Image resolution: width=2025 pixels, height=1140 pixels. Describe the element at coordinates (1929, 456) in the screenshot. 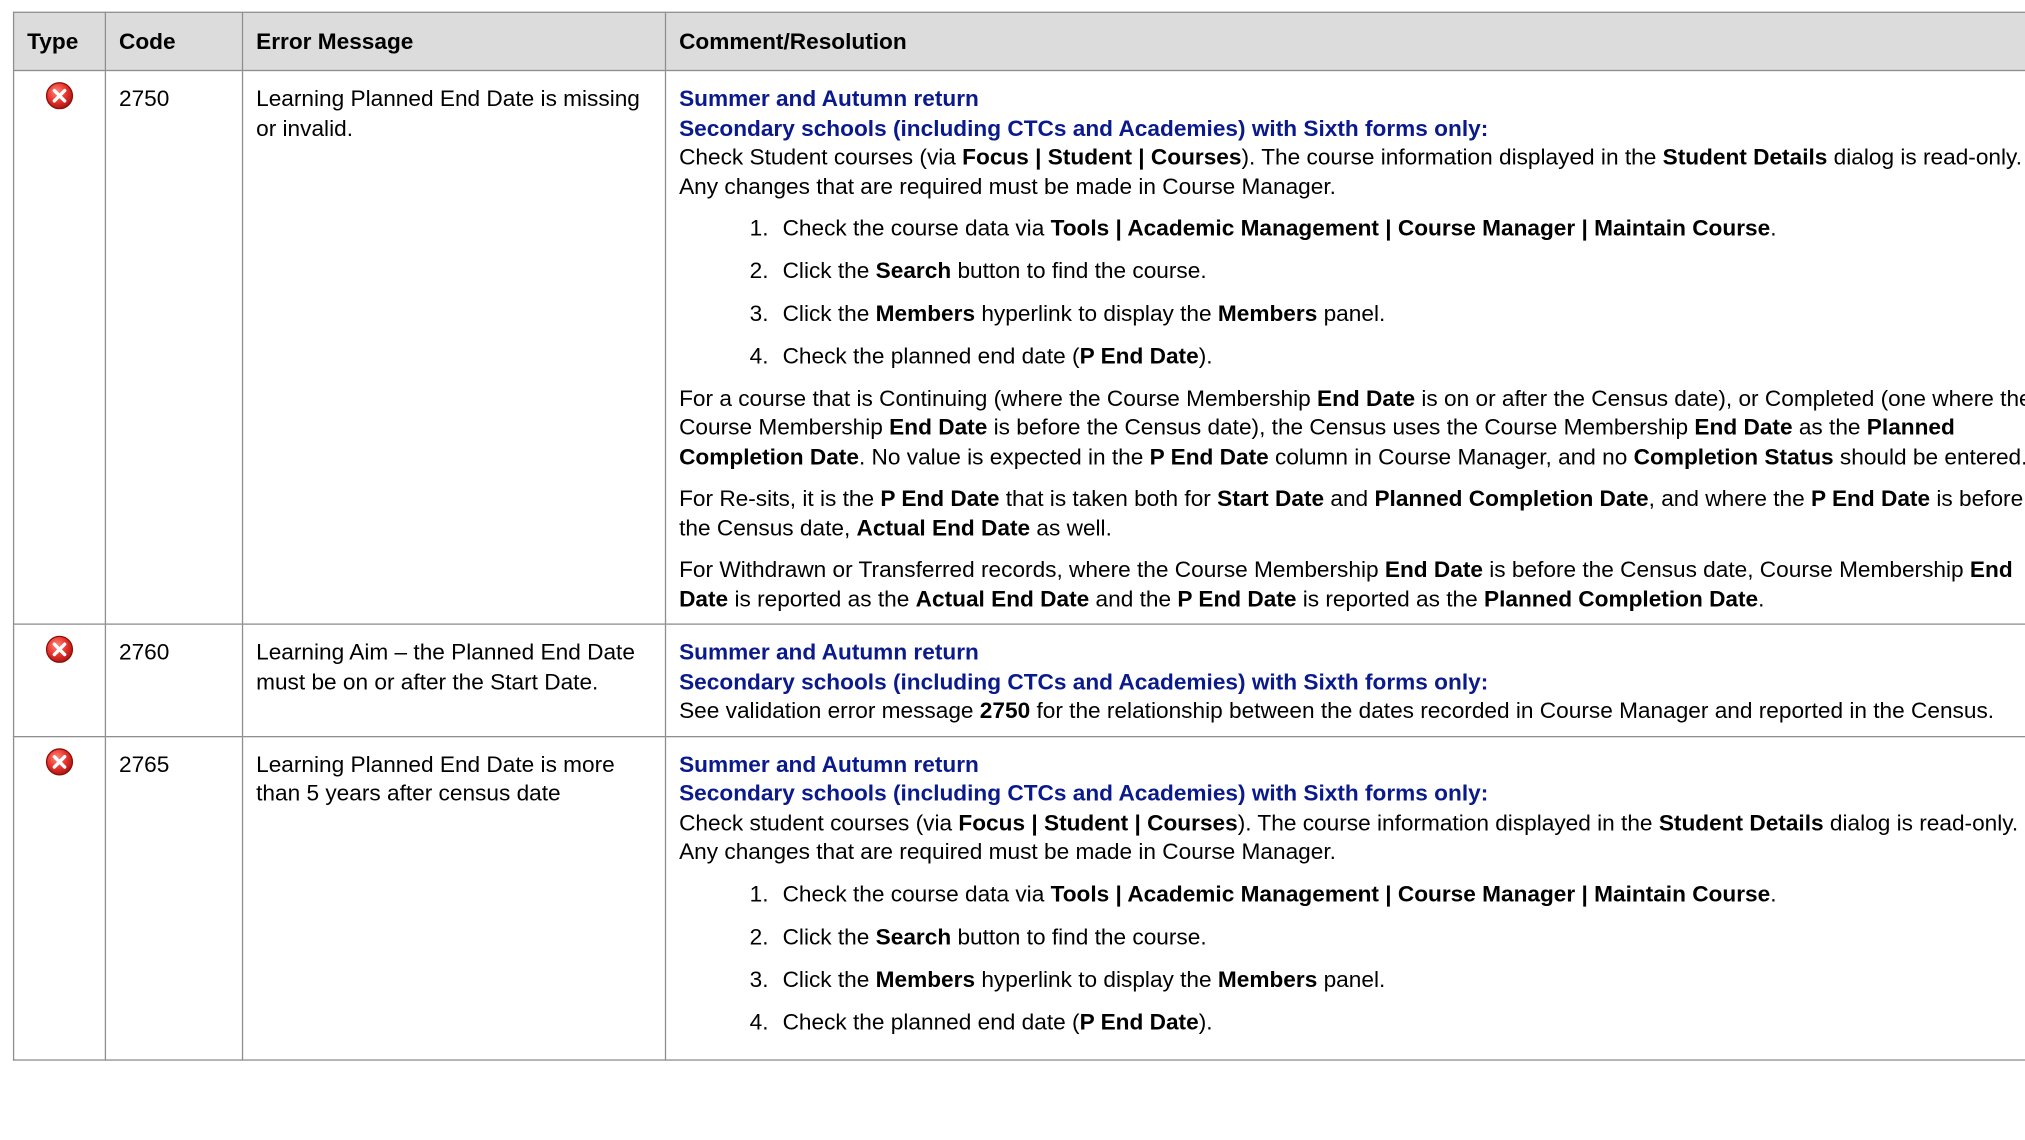

I see `text-run: should be entered.` at that location.